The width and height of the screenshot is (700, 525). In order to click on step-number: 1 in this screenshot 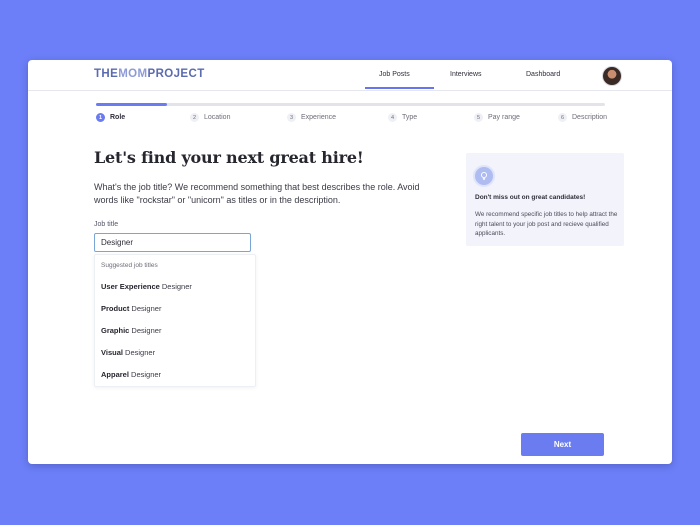, I will do `click(100, 117)`.